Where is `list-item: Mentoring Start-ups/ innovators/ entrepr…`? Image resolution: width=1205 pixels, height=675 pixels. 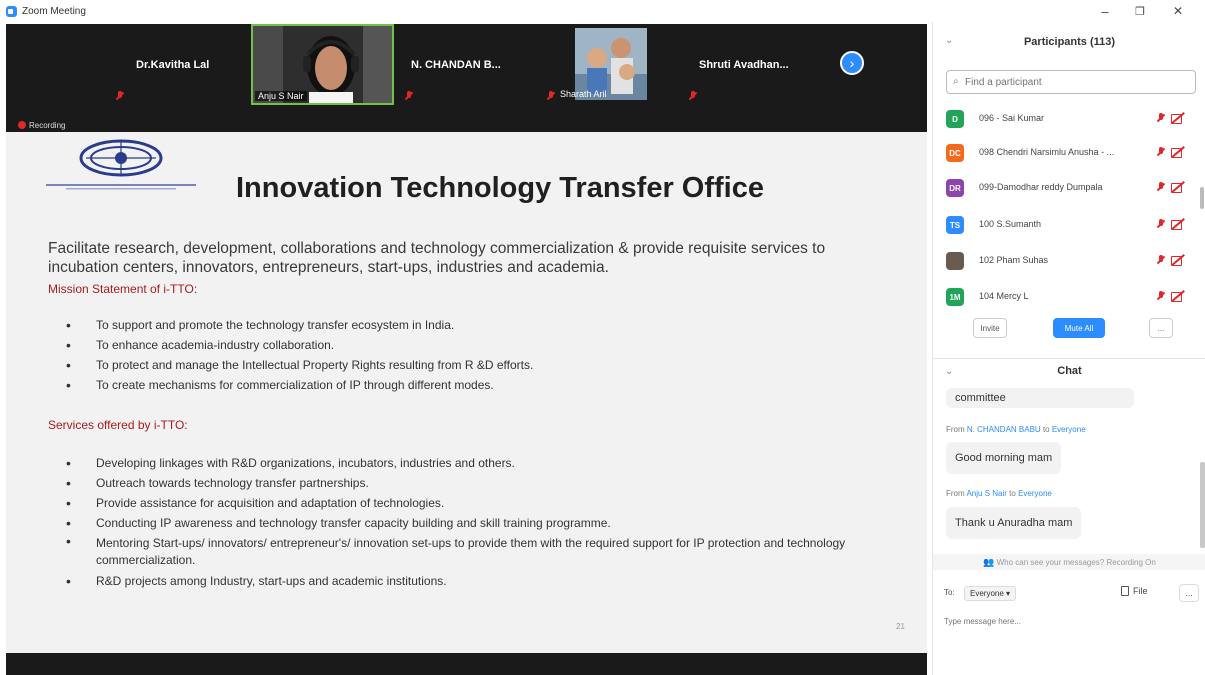
list-item: Mentoring Start-ups/ innovators/ entrepr… is located at coordinates (476, 552).